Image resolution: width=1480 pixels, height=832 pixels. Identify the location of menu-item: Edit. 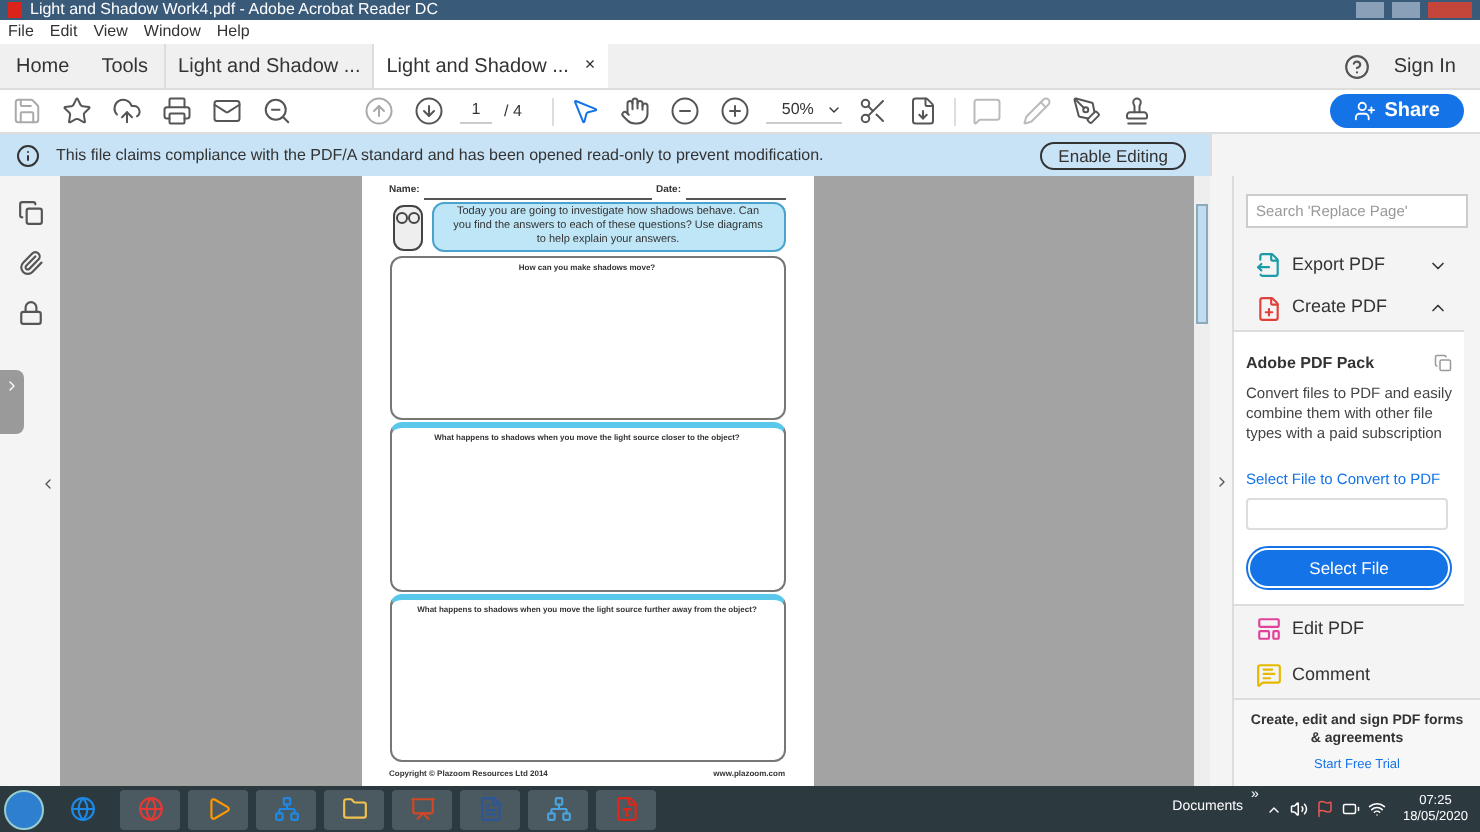
(63, 32).